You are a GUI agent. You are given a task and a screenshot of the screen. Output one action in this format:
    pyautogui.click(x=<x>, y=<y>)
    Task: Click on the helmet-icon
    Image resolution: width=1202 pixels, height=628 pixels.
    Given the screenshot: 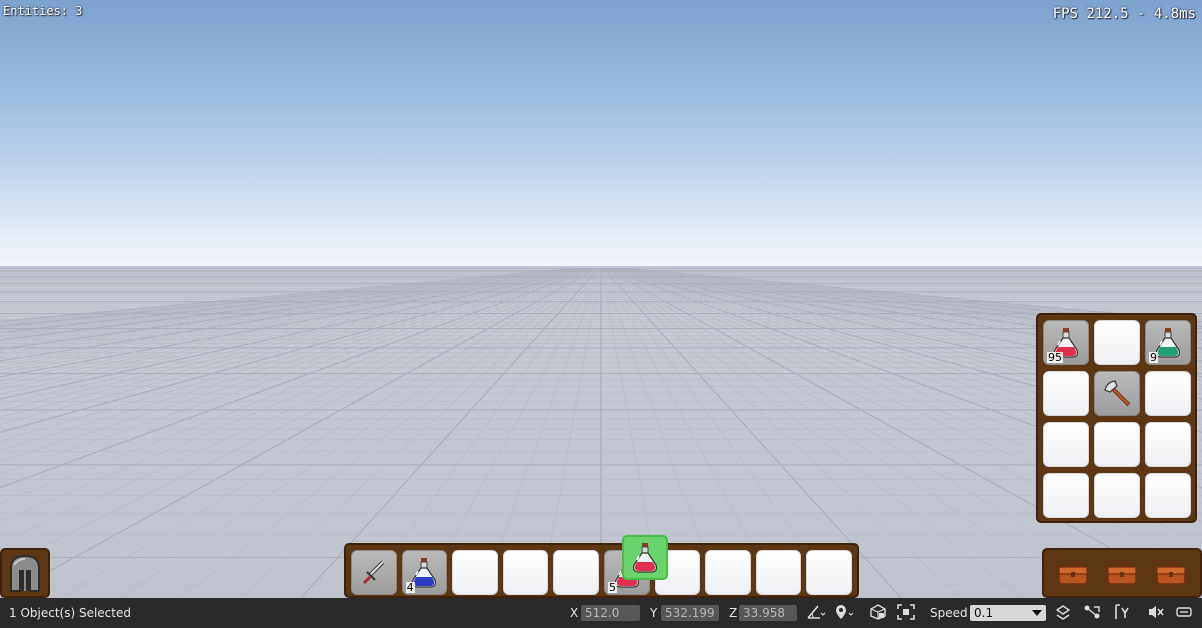 What is the action you would take?
    pyautogui.click(x=25, y=573)
    